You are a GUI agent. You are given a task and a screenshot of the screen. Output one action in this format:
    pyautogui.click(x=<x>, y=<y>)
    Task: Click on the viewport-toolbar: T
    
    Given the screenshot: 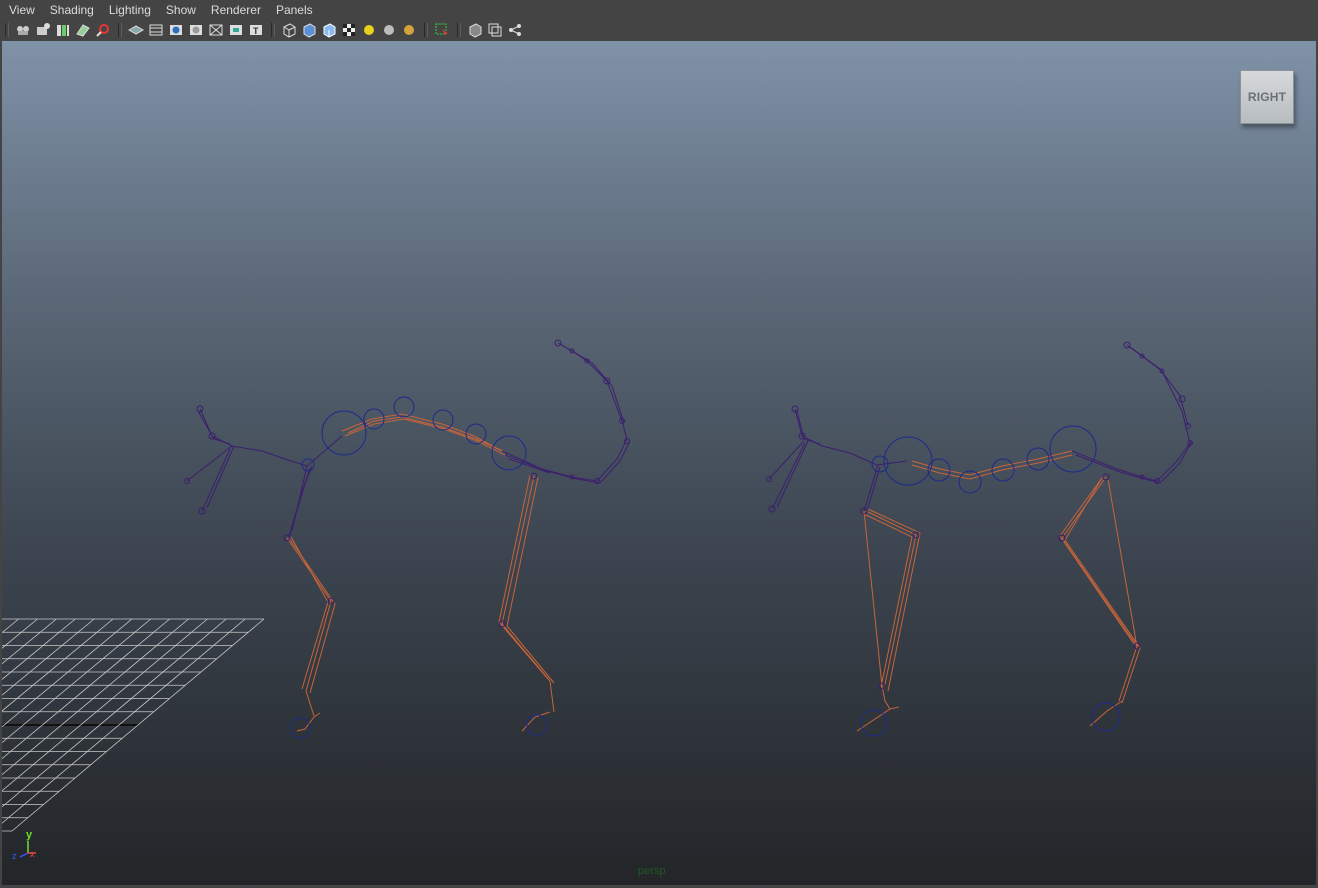 What is the action you would take?
    pyautogui.click(x=659, y=30)
    